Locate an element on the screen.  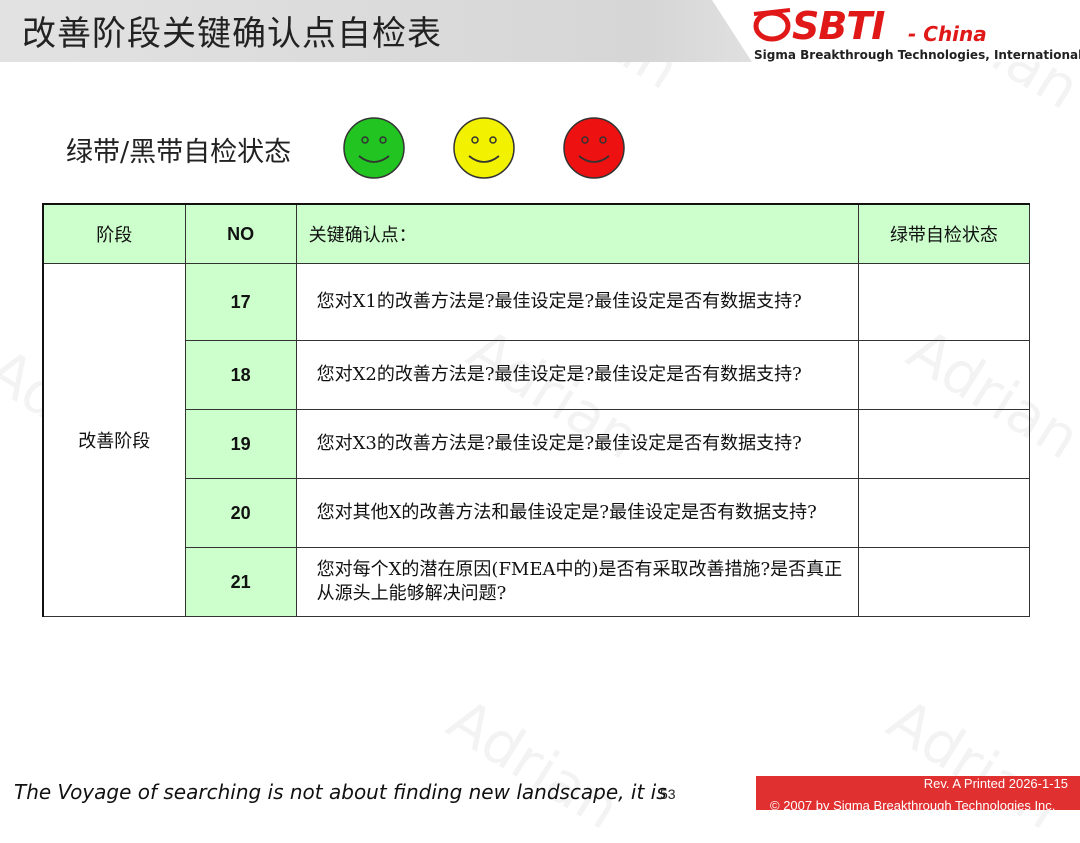
self-check-status-label: 绿带/黑带自检状态 is located at coordinates (179, 152).